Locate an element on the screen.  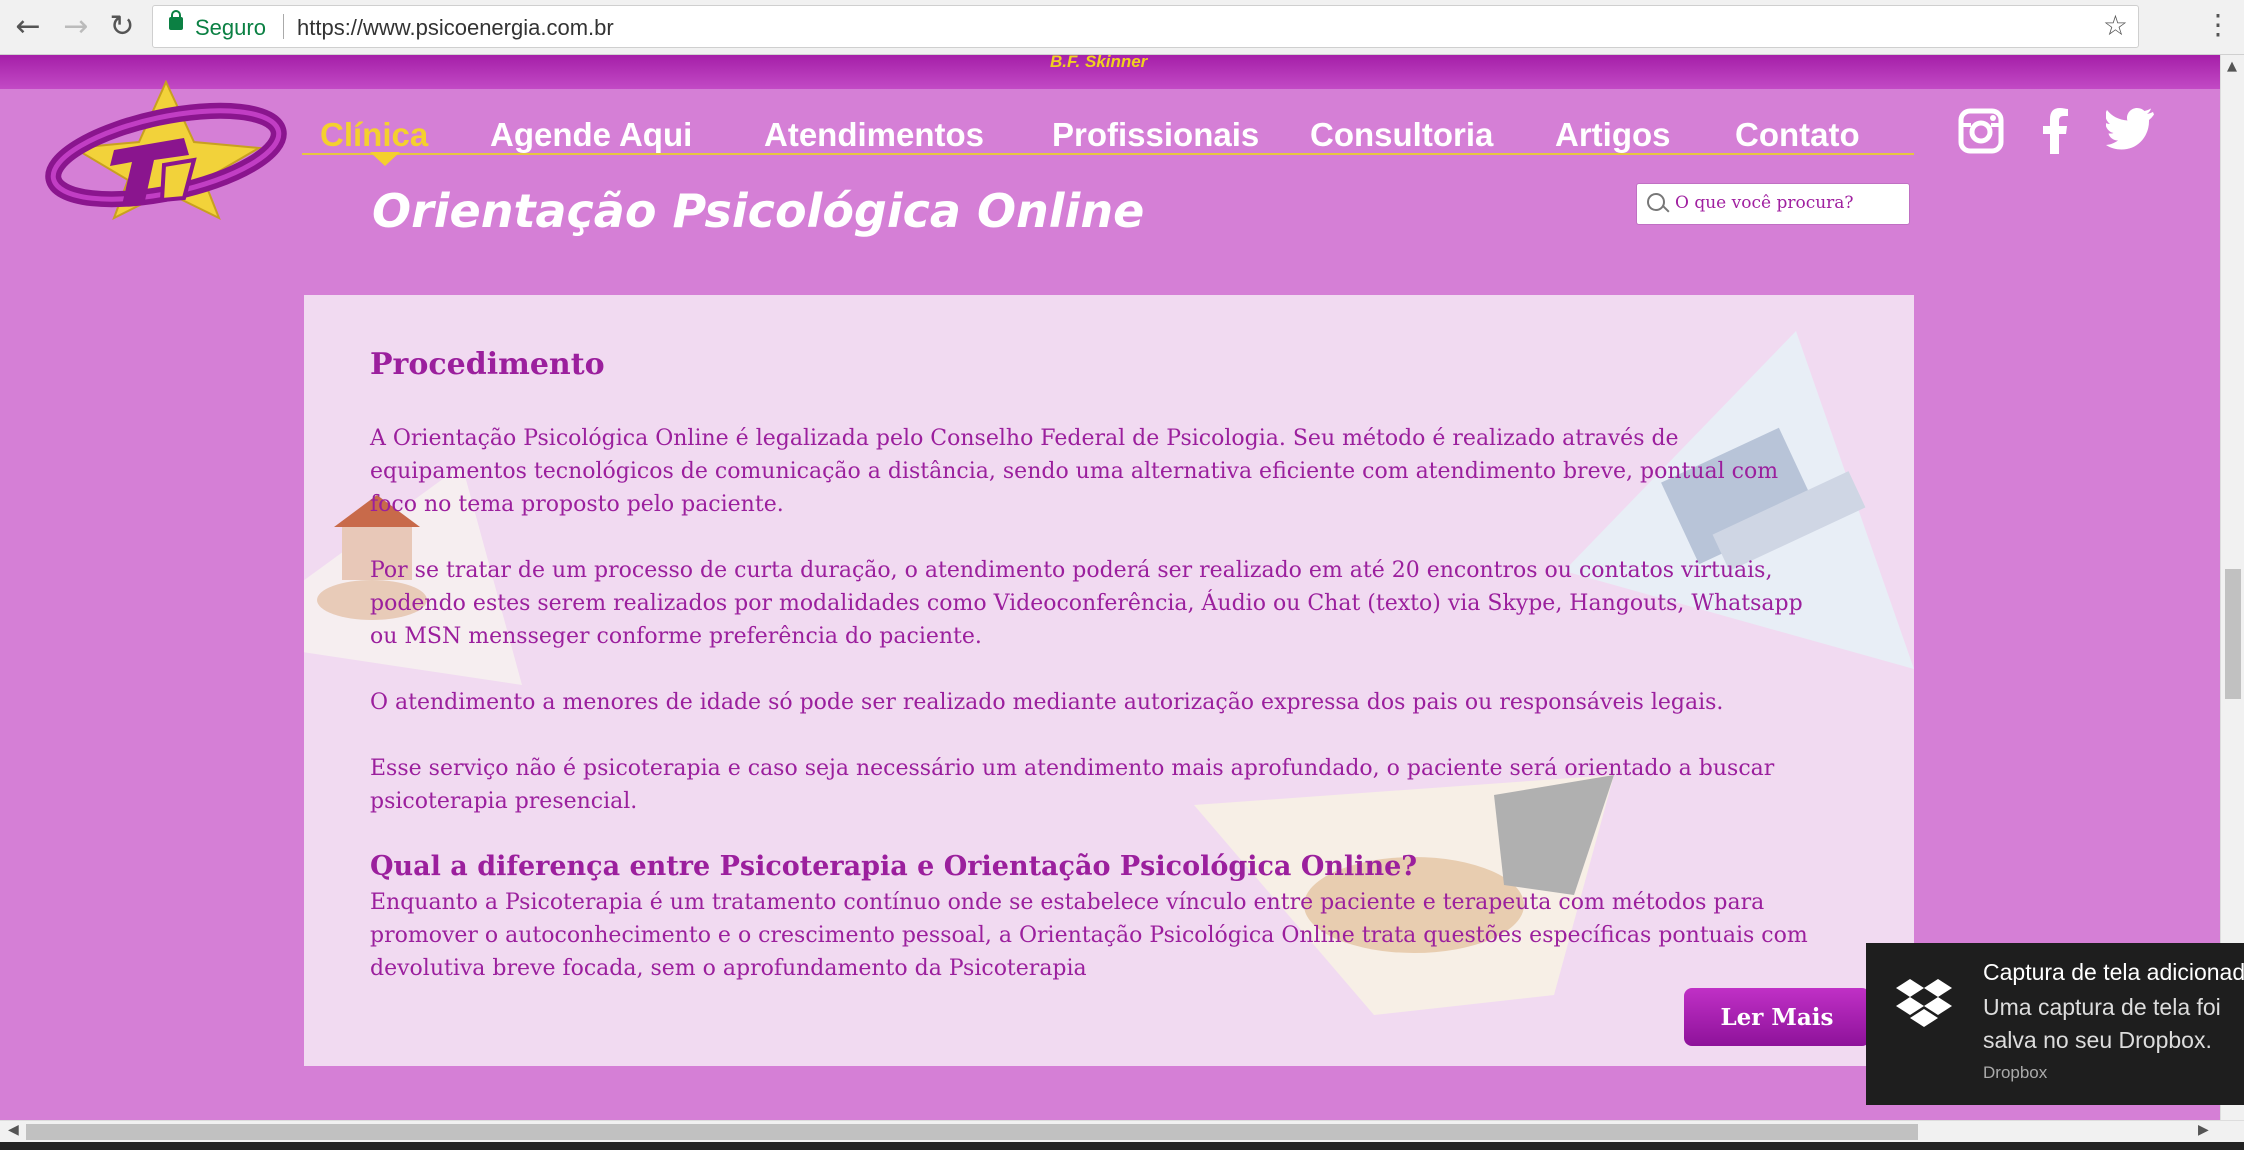
search-box is located at coordinates (1773, 204).